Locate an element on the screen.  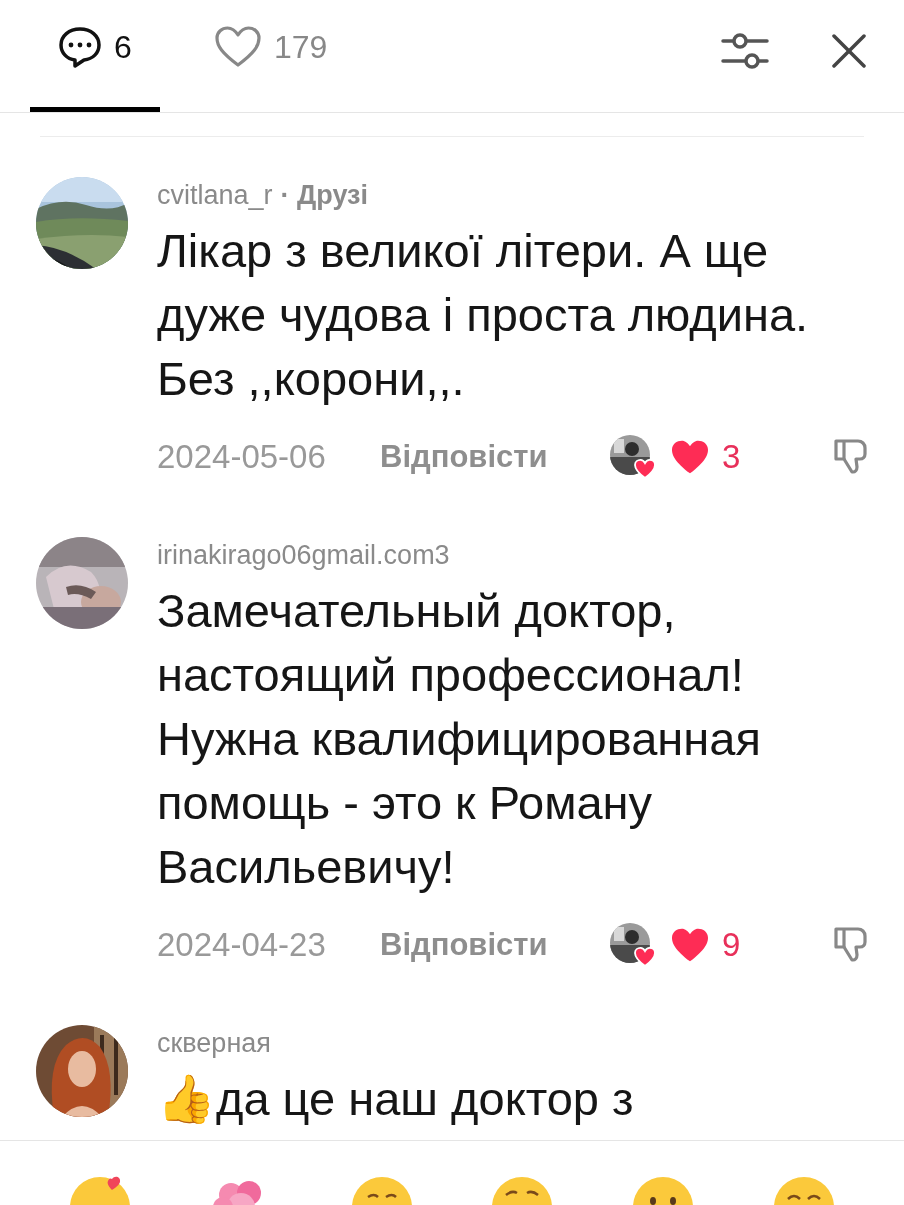
like-button: 9 is located at coordinates (705, 945).